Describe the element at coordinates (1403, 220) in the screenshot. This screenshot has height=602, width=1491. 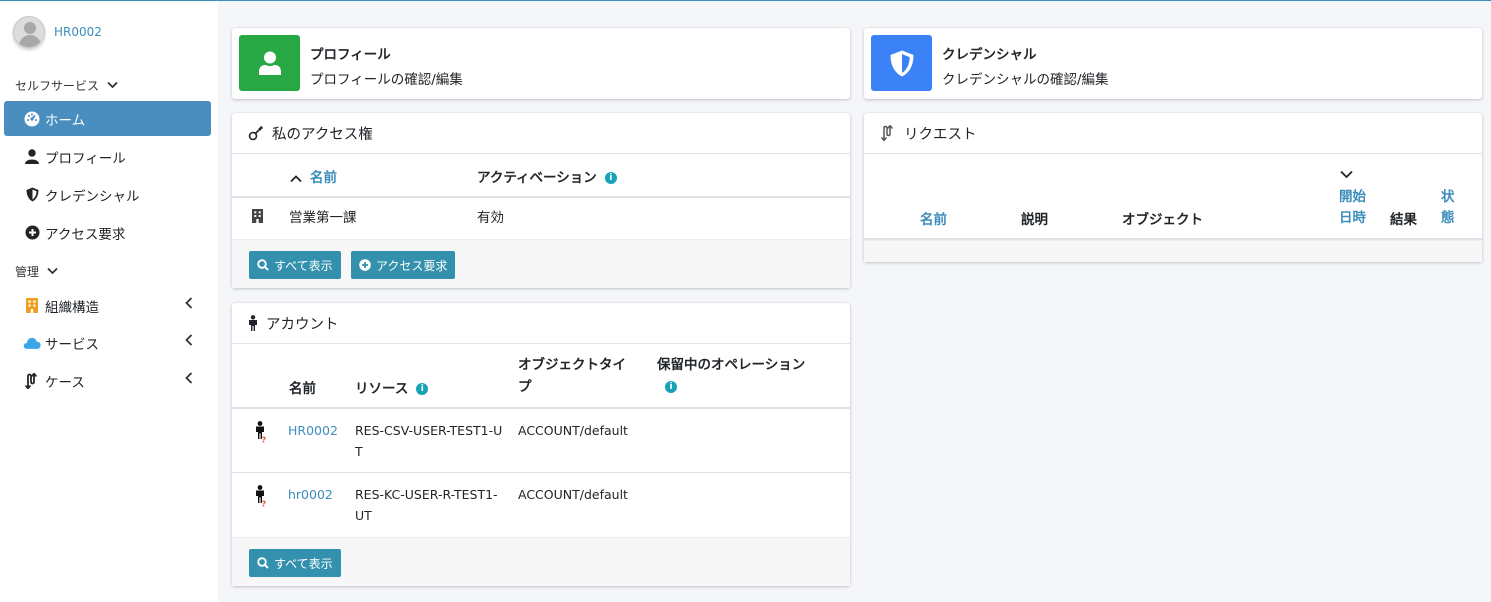
I see `req-col-result: 結果` at that location.